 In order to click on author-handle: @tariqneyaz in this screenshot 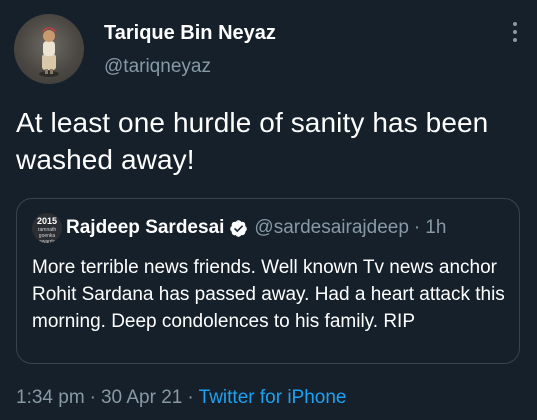, I will do `click(157, 67)`.